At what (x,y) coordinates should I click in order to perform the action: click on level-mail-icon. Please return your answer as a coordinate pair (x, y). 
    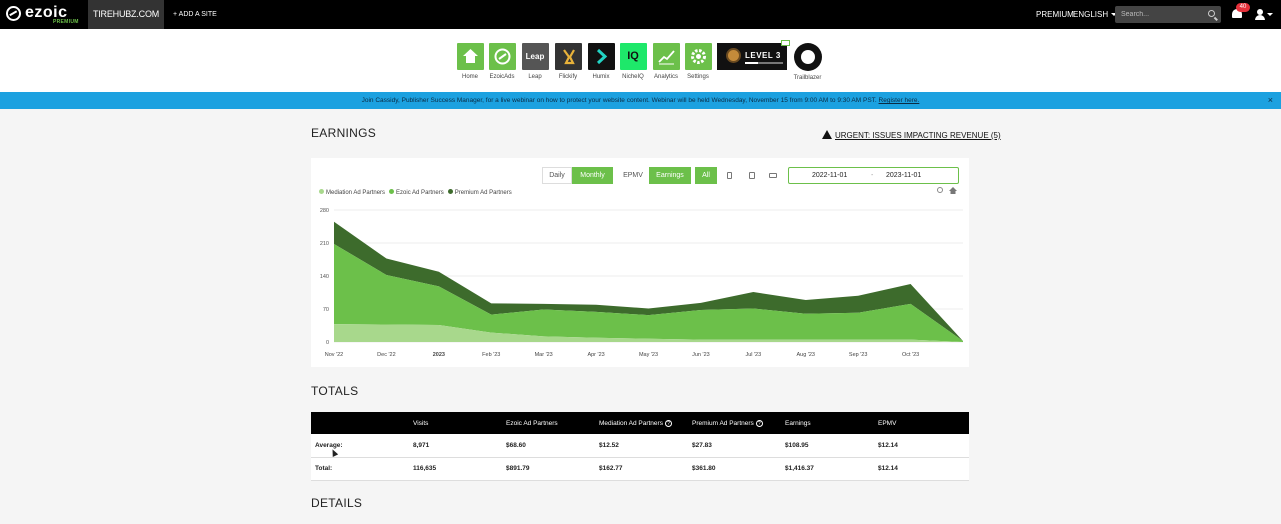
    Looking at the image, I should click on (785, 43).